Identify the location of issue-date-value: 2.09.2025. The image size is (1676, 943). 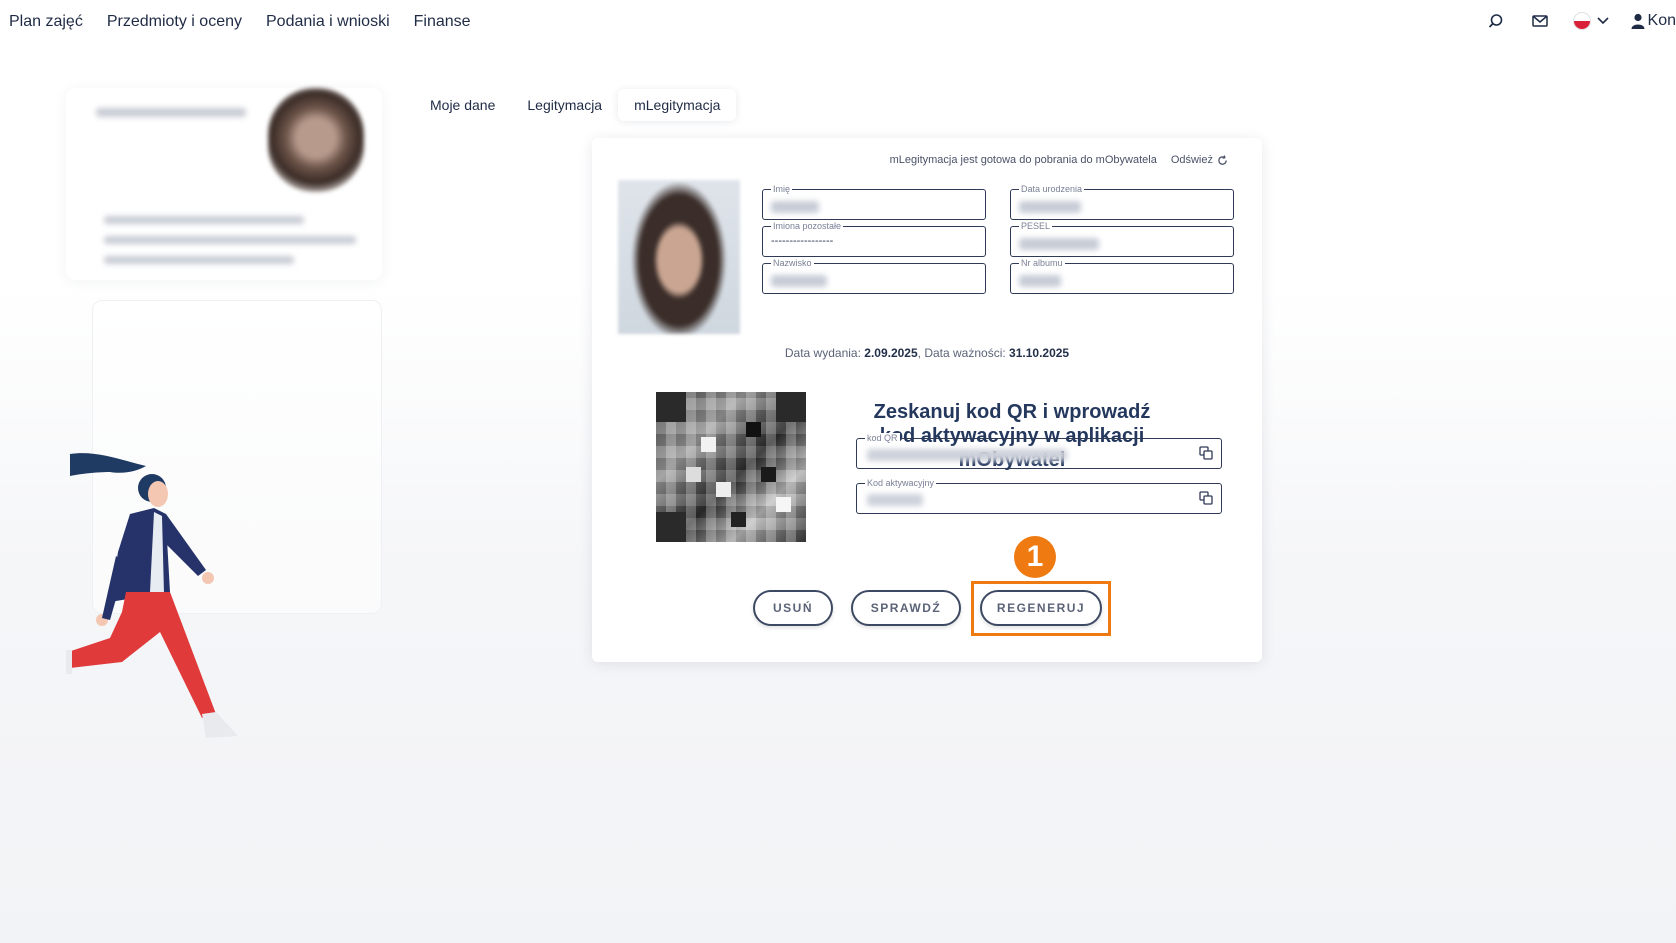
(891, 353).